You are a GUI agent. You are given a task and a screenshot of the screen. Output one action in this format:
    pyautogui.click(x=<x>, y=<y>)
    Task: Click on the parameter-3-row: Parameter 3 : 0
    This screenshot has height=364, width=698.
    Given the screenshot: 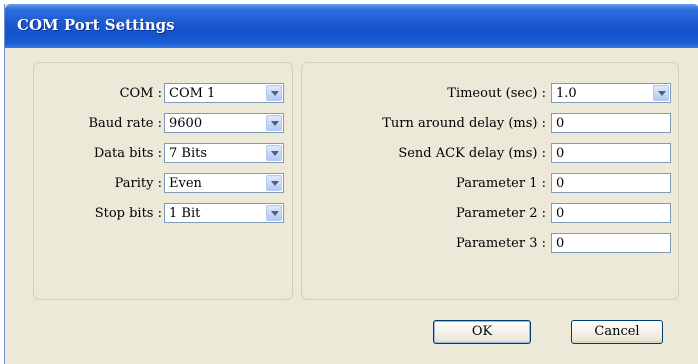 What is the action you would take?
    pyautogui.click(x=490, y=244)
    